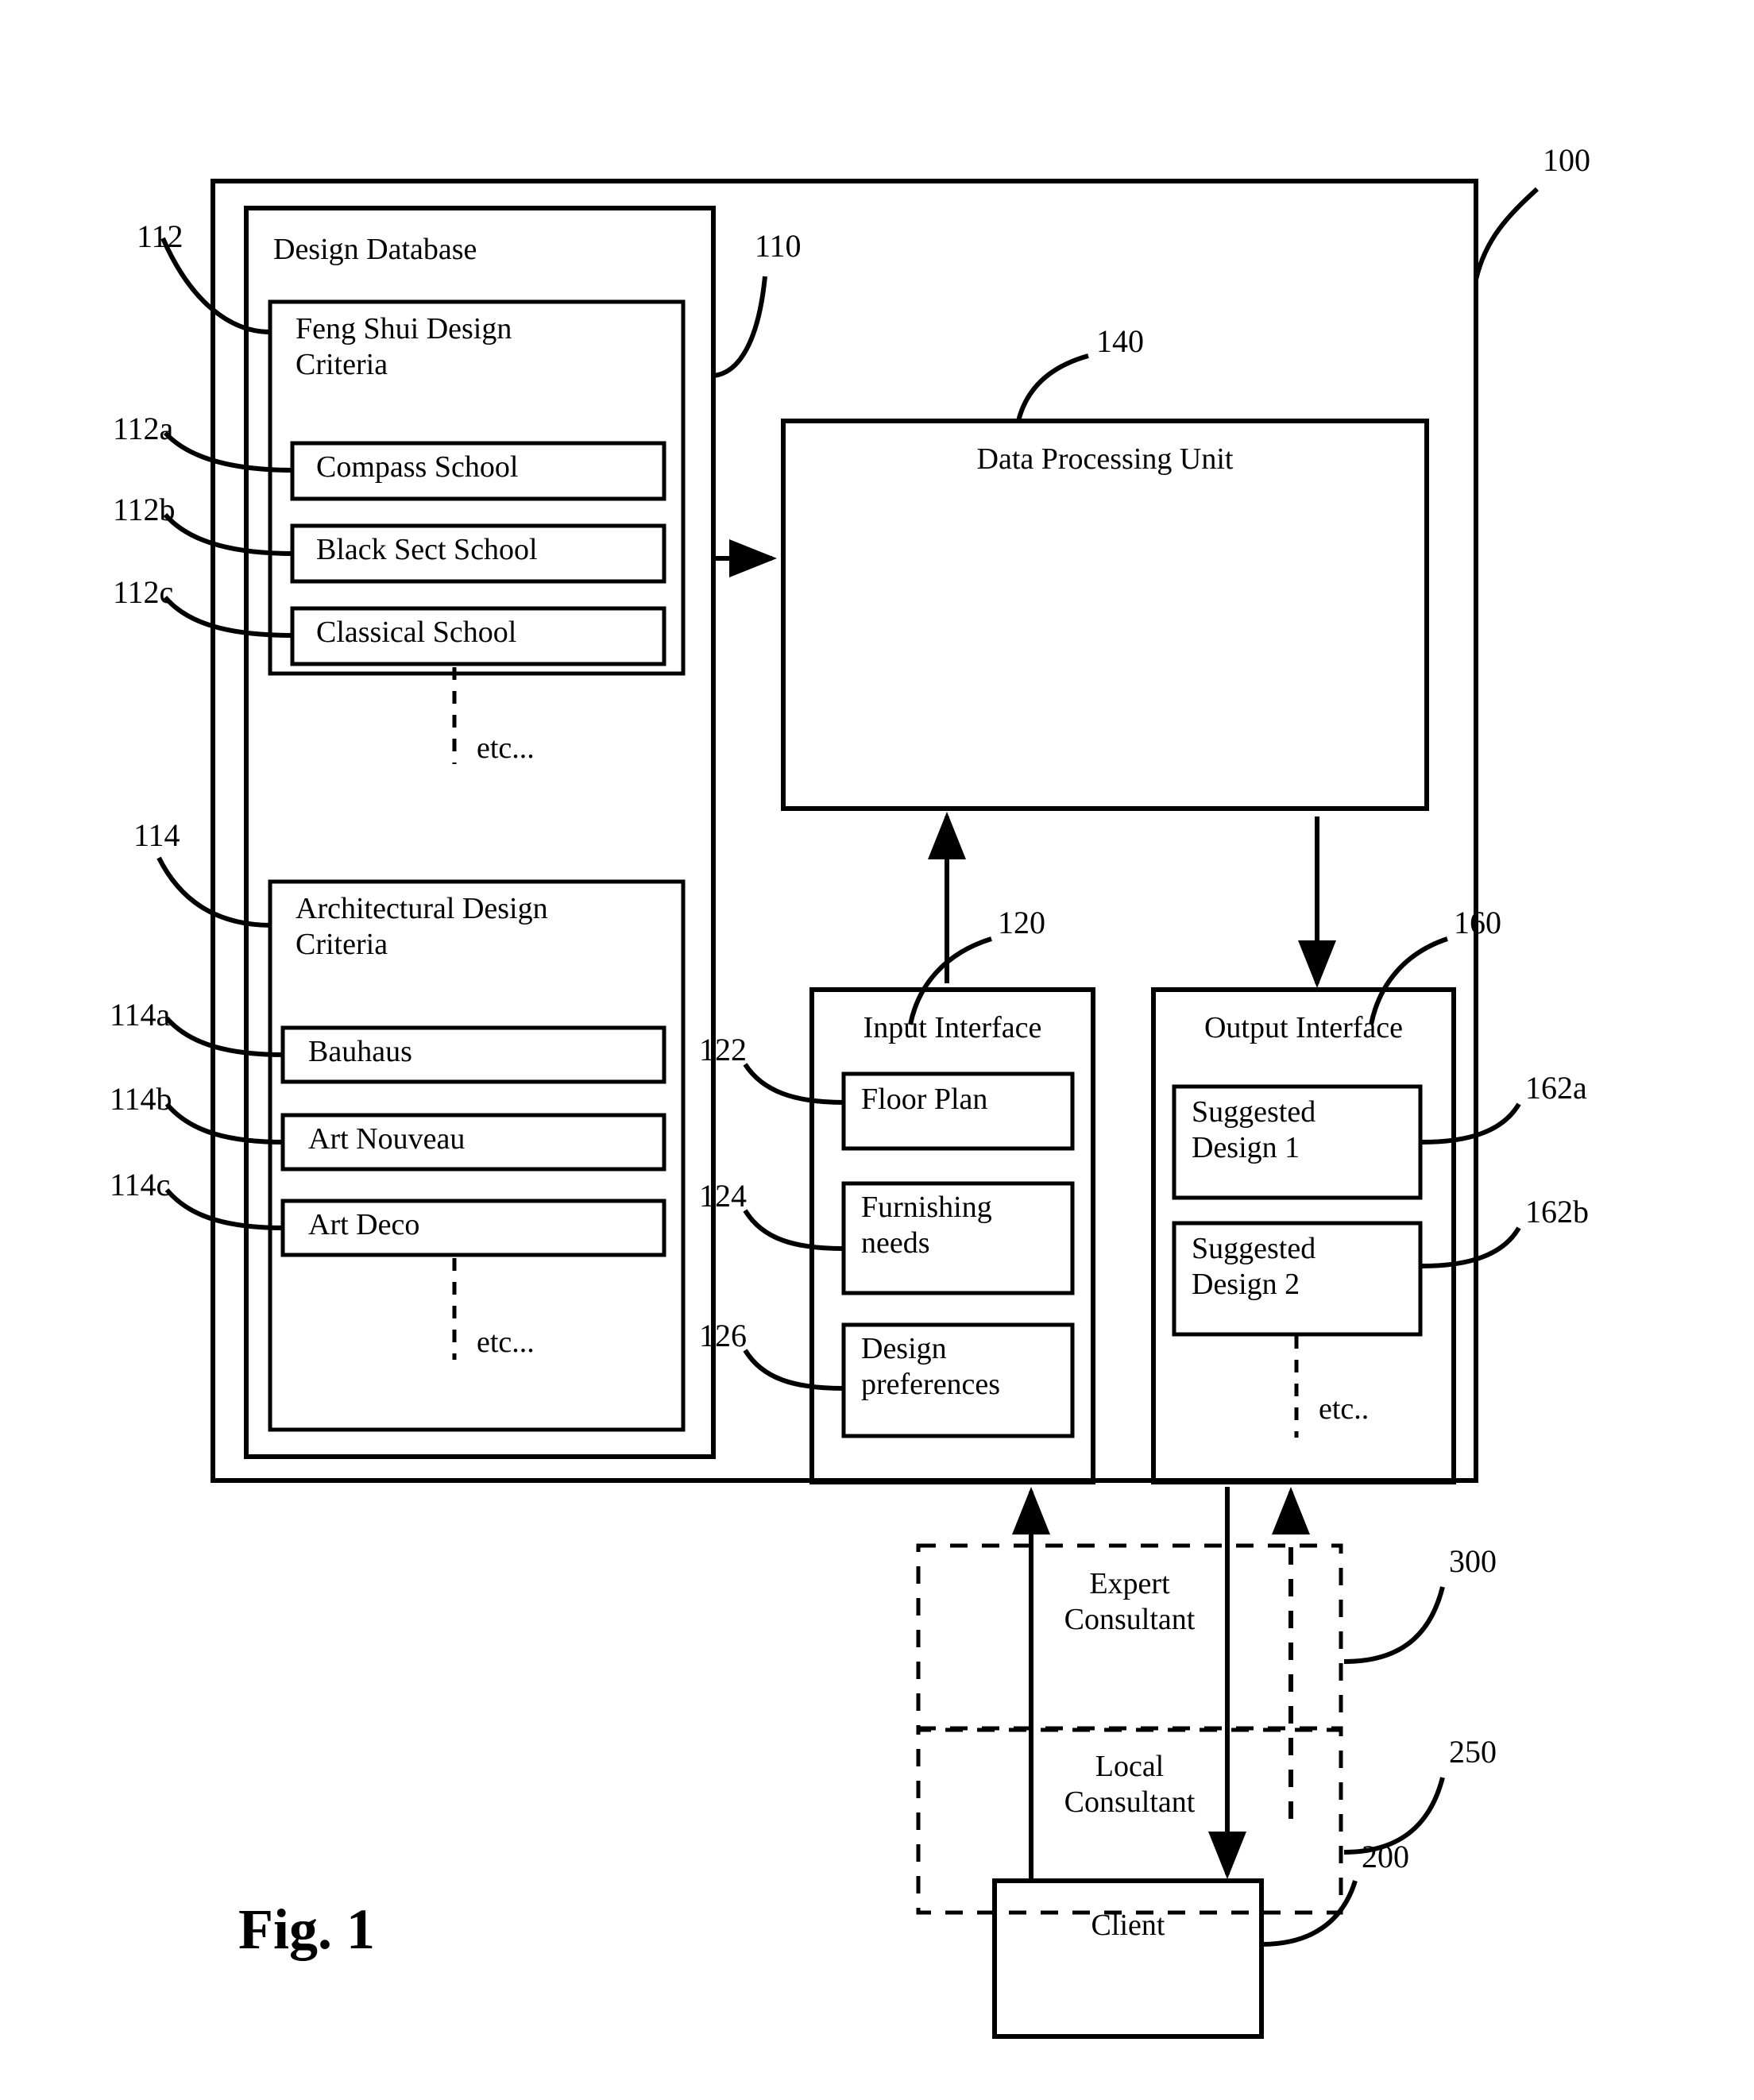 The width and height of the screenshot is (1754, 2100). I want to click on floor-plan-label: Floor Plan, so click(924, 1099).